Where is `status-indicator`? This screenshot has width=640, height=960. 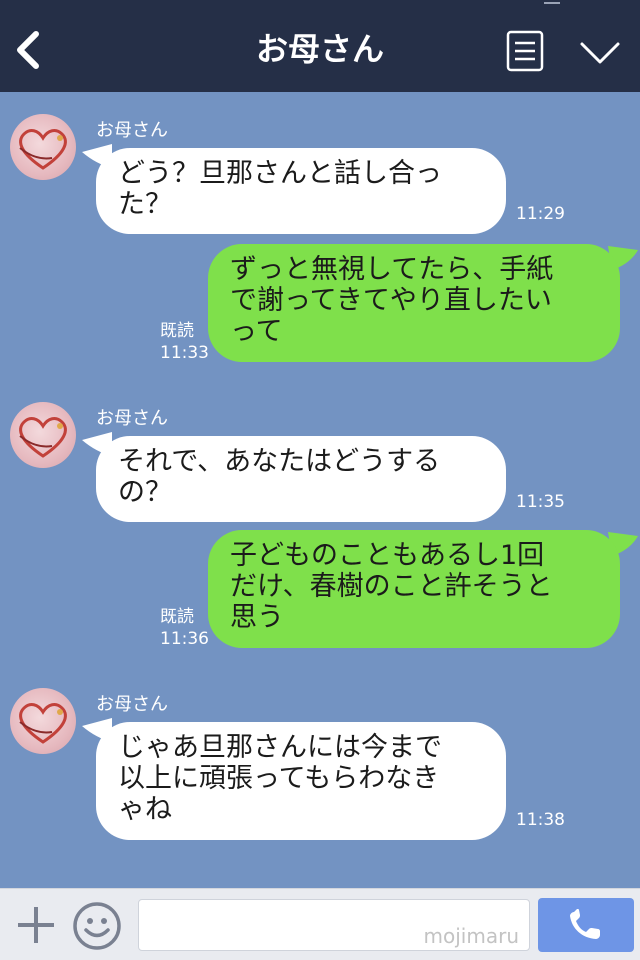 status-indicator is located at coordinates (552, 2).